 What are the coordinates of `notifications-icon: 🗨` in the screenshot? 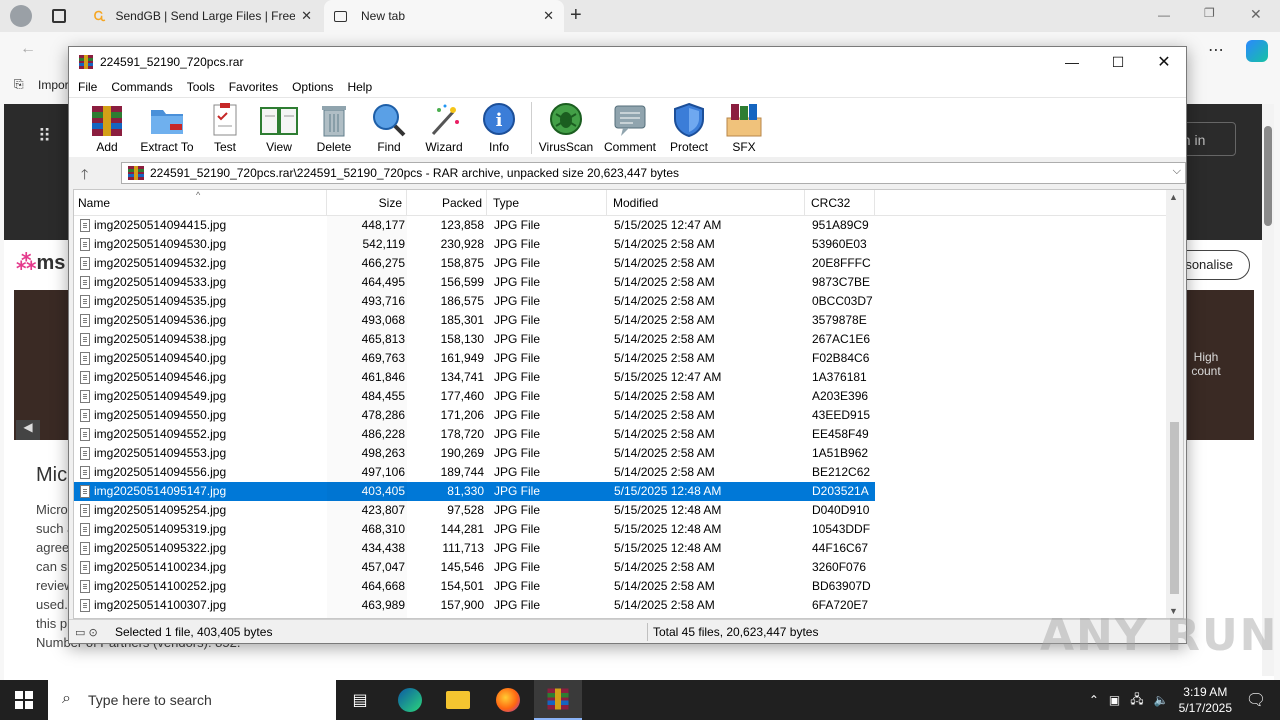 It's located at (1256, 700).